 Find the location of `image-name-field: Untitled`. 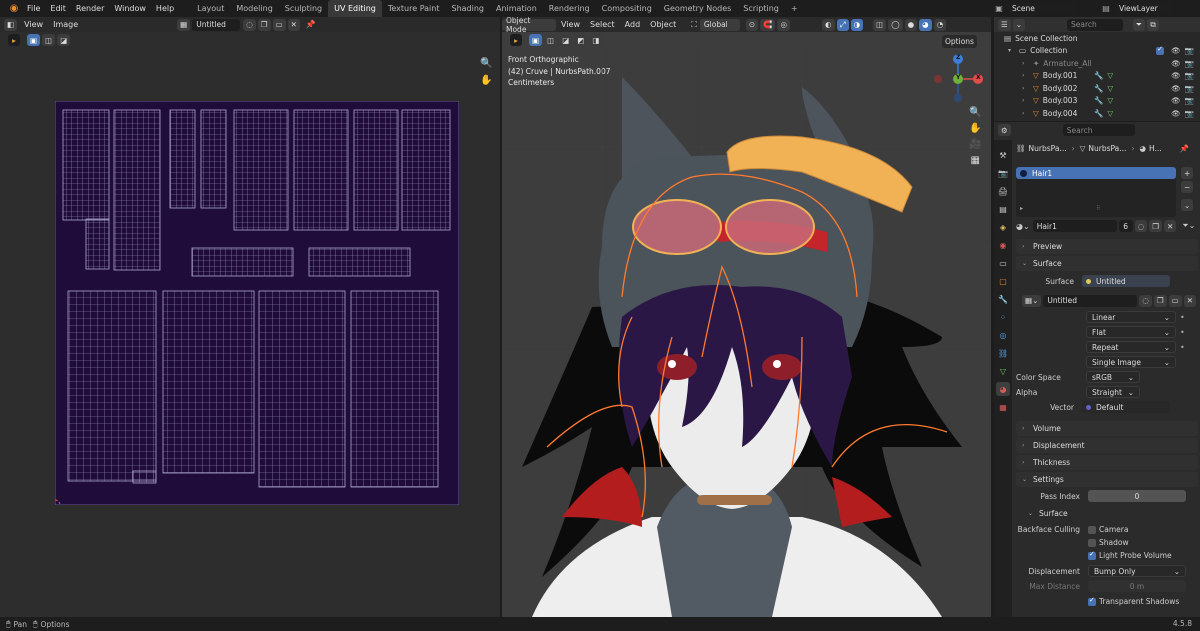

image-name-field: Untitled is located at coordinates (216, 24).